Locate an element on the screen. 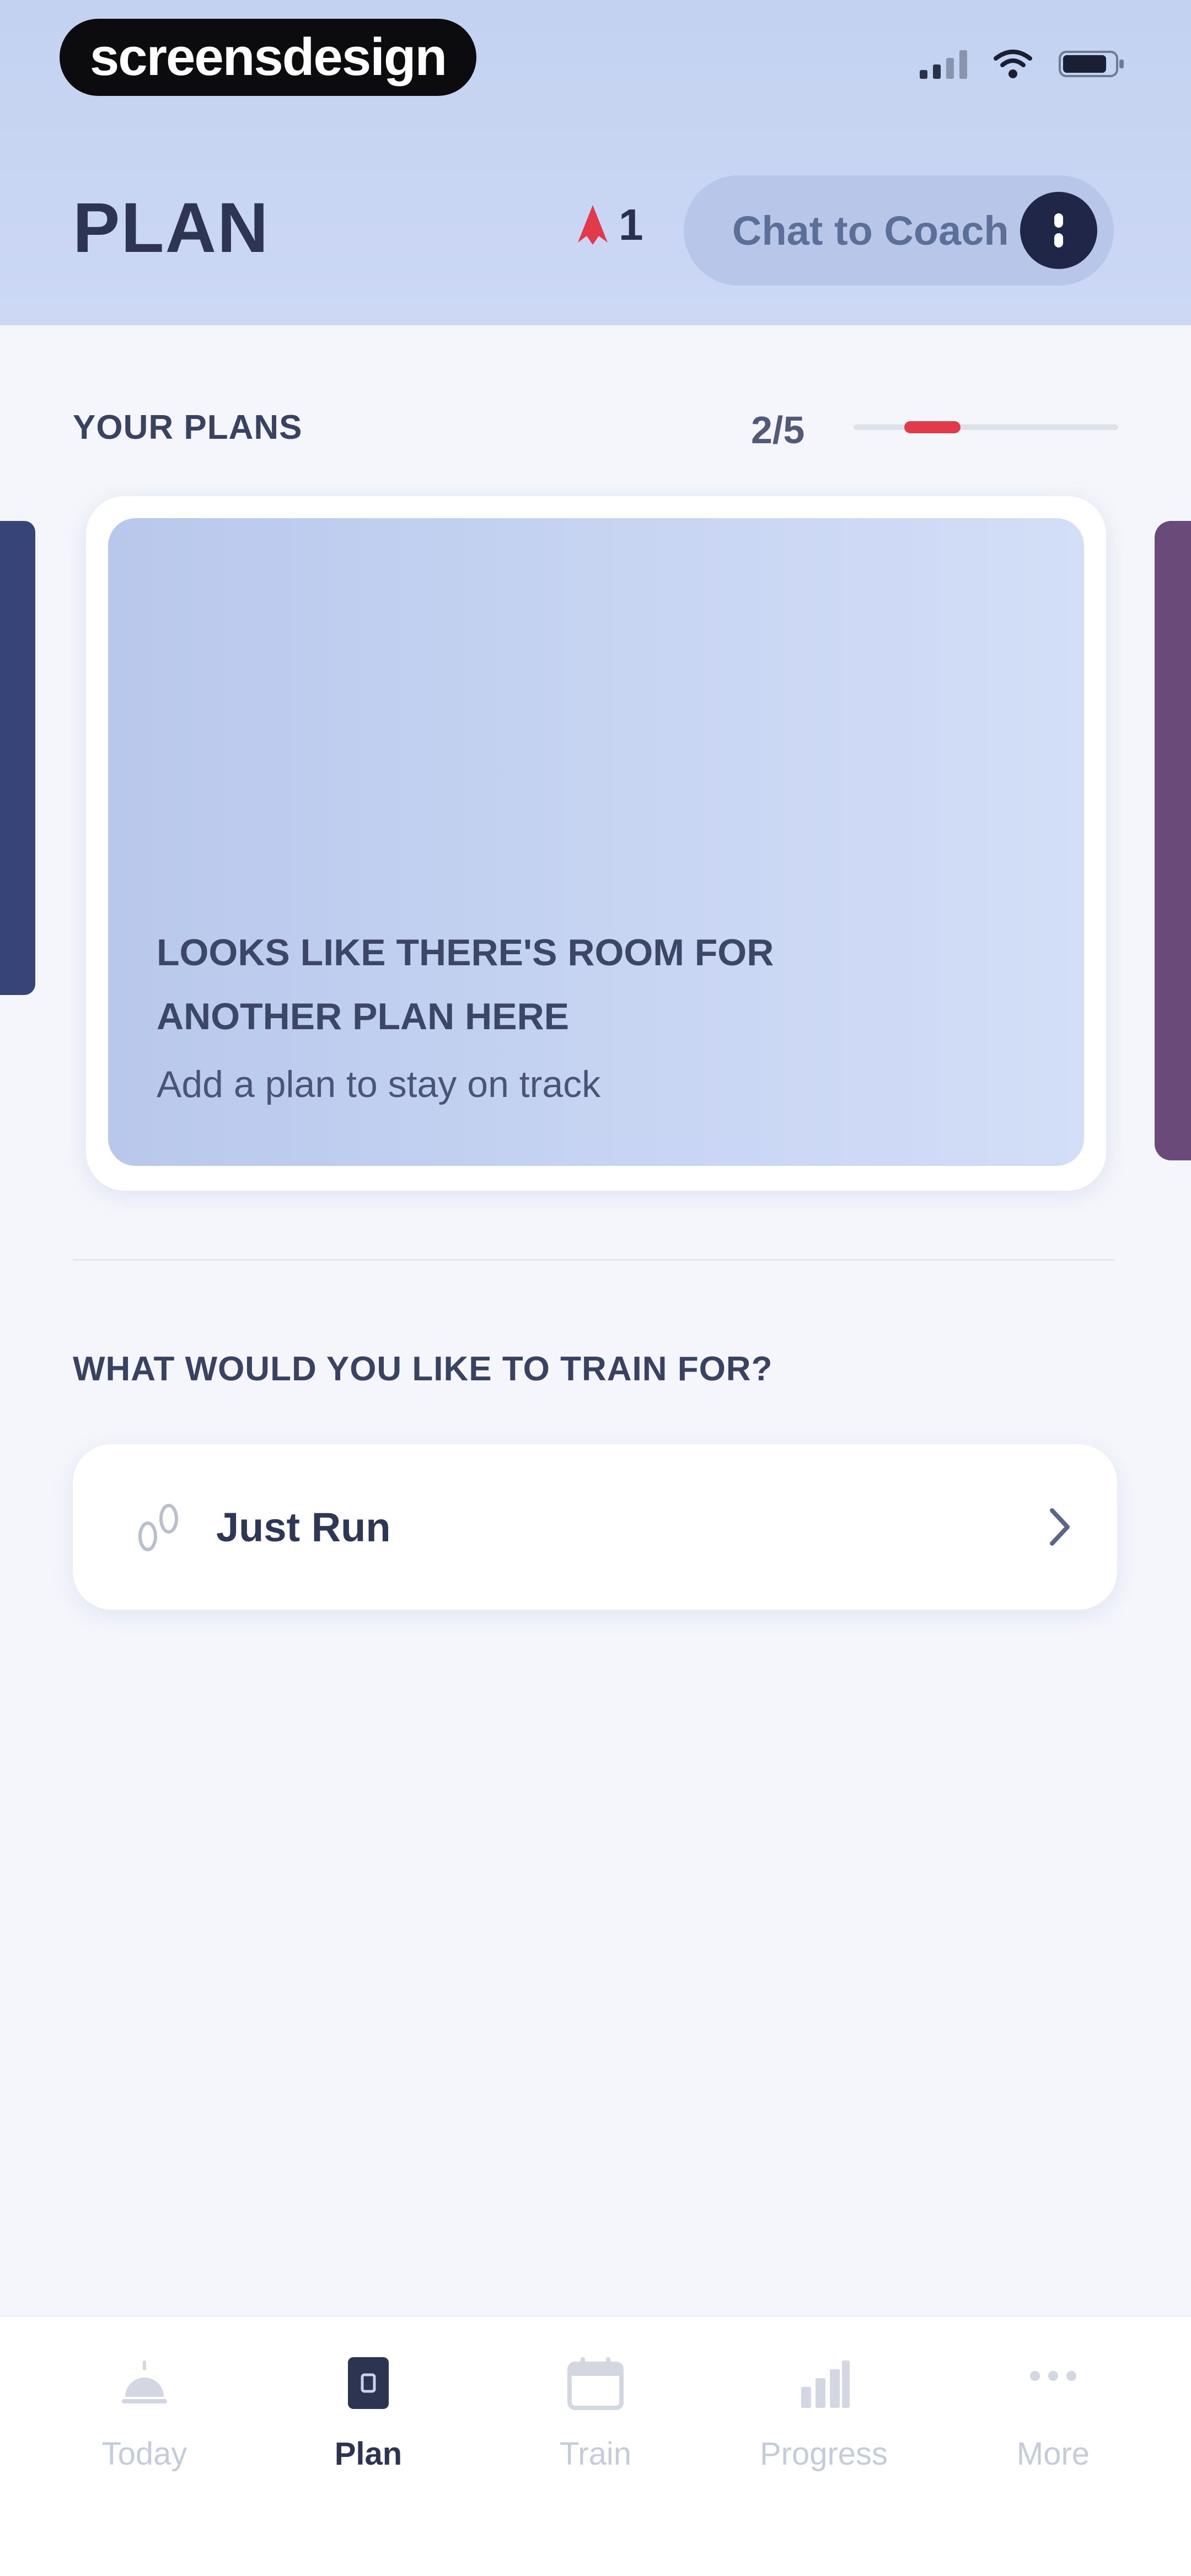 The height and width of the screenshot is (2576, 1191). previous-plan-card is located at coordinates (17, 758).